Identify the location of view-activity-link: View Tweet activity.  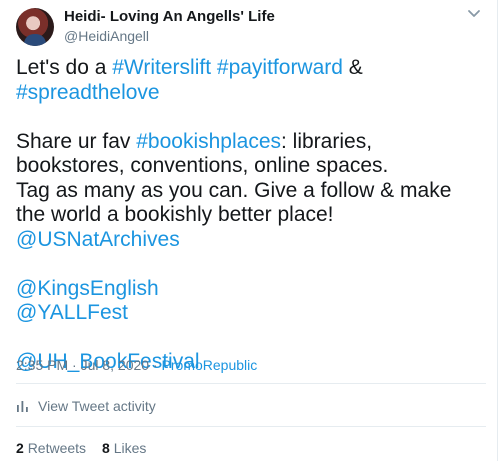
(86, 406).